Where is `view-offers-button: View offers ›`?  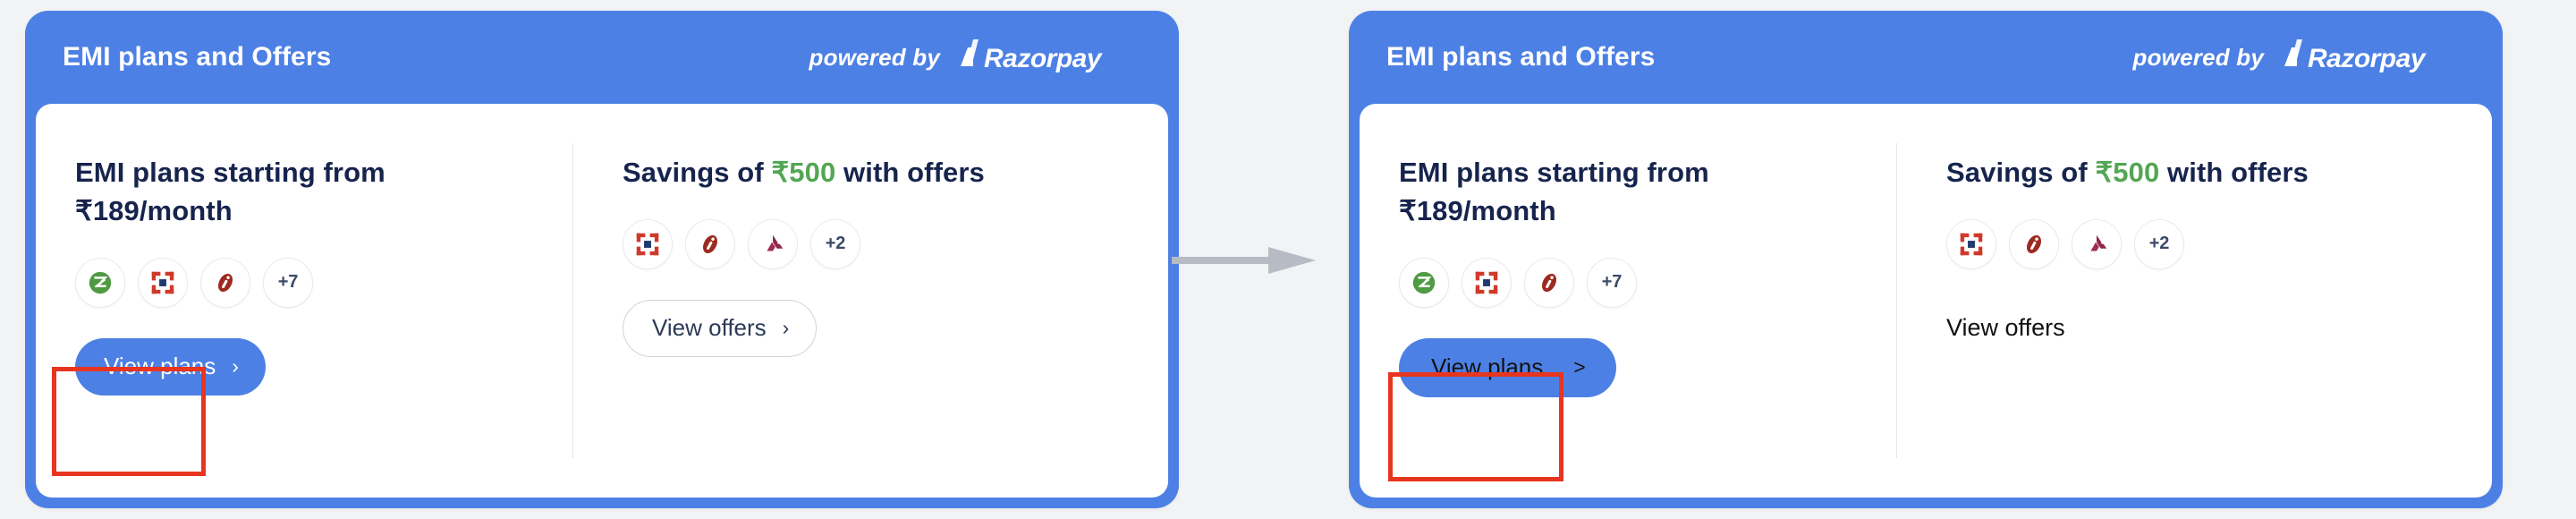
view-offers-button: View offers › is located at coordinates (720, 328).